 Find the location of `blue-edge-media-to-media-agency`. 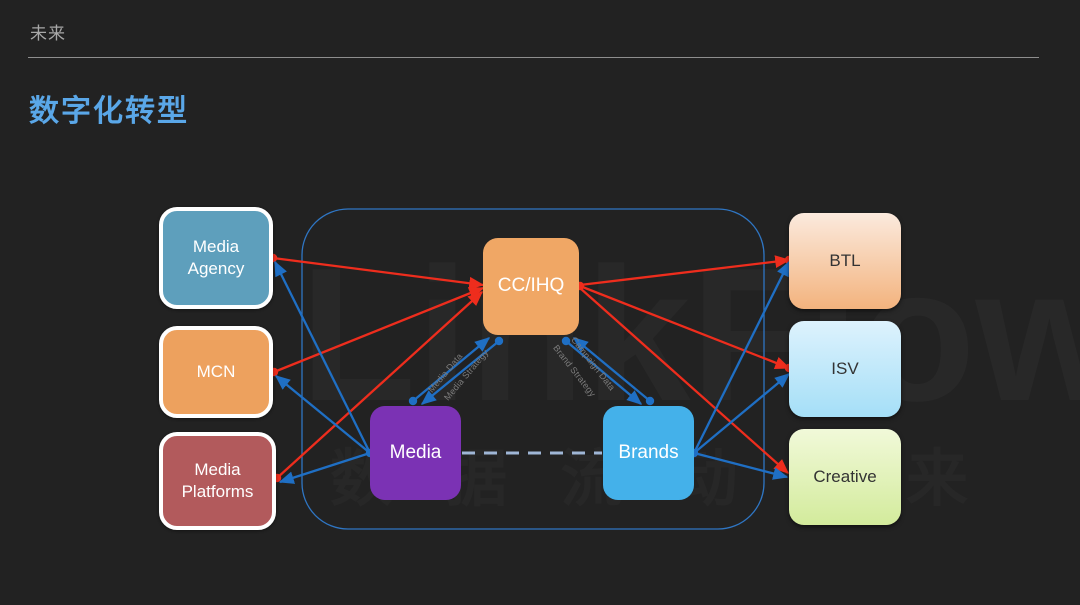

blue-edge-media-to-media-agency is located at coordinates (322, 357).